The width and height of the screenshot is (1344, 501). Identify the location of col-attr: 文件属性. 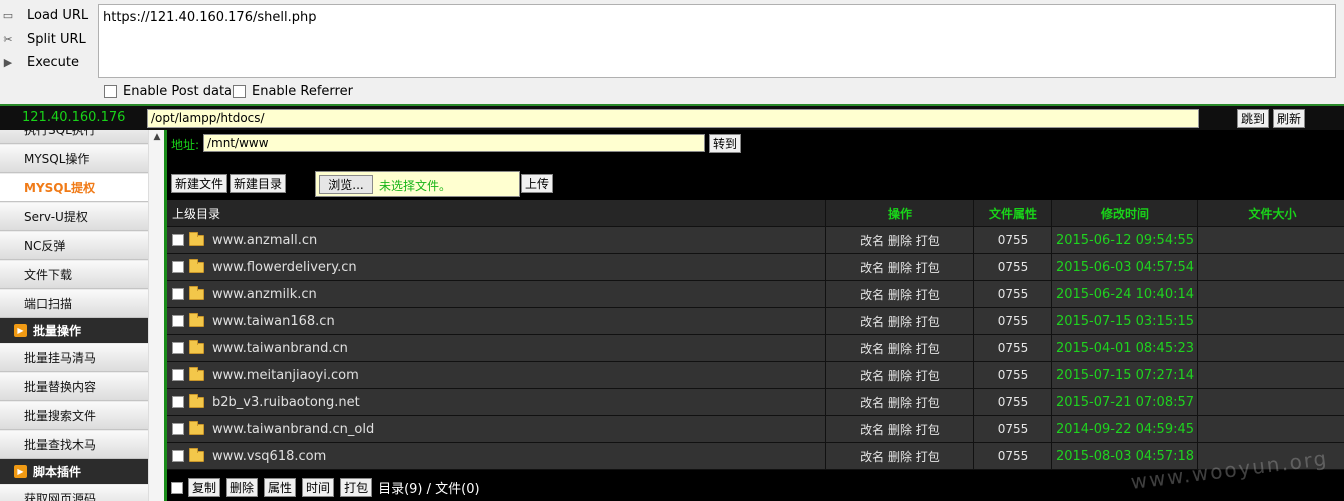
(1013, 213).